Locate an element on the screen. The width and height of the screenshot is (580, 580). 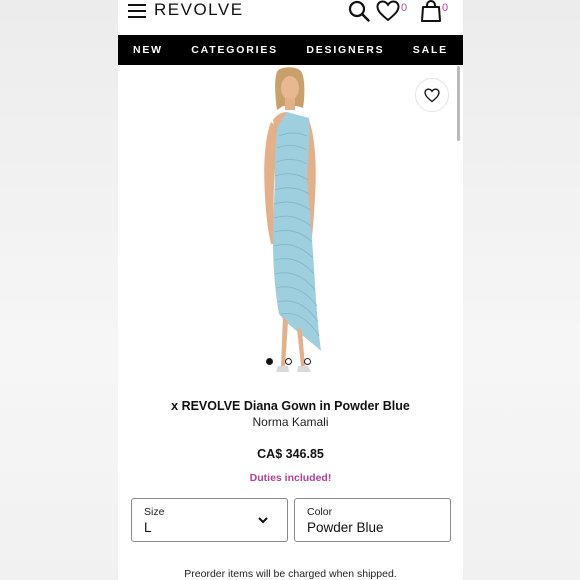
duties-note: Duties included! is located at coordinates (290, 478).